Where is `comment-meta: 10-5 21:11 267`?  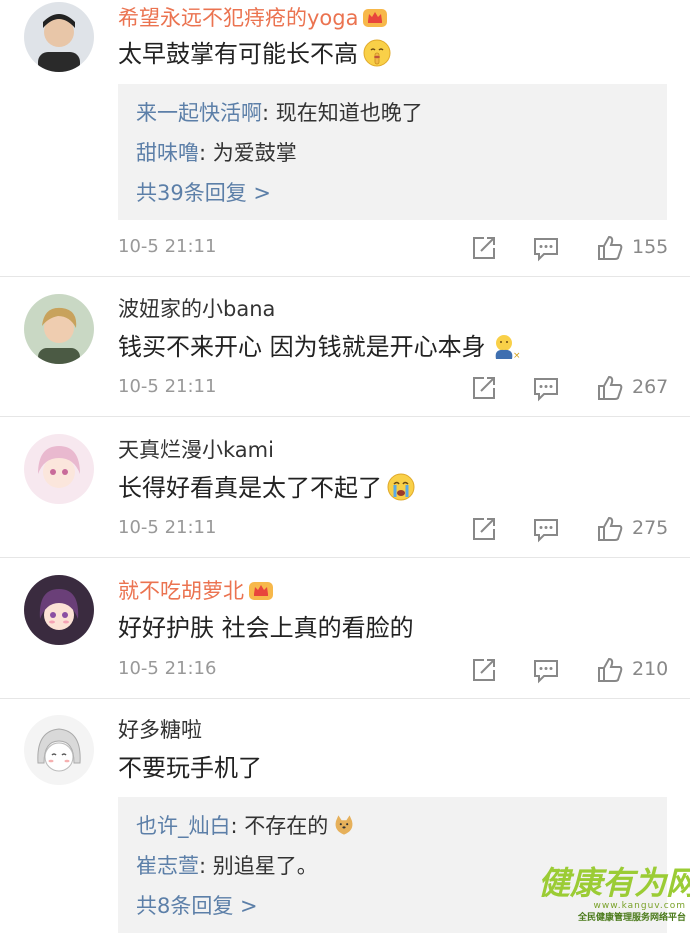 comment-meta: 10-5 21:11 267 is located at coordinates (404, 390).